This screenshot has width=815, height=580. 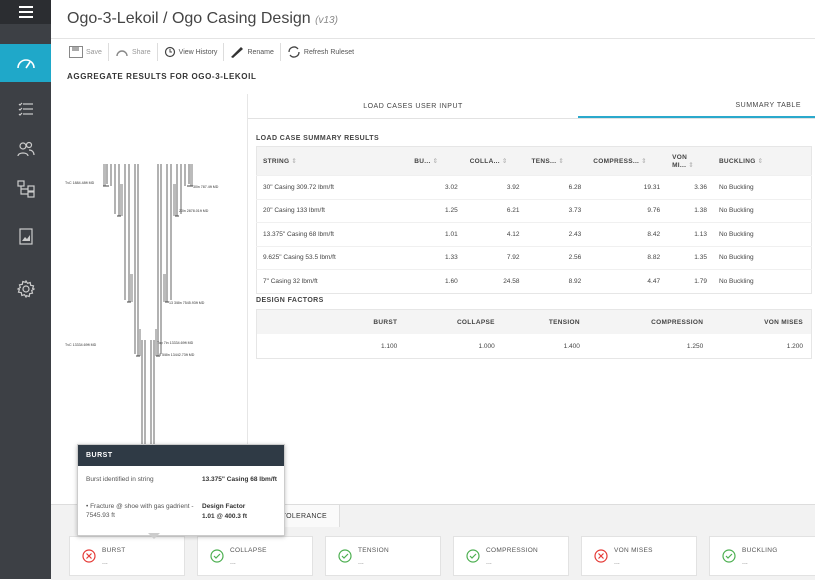 What do you see at coordinates (237, 52) in the screenshot?
I see `pencil-icon` at bounding box center [237, 52].